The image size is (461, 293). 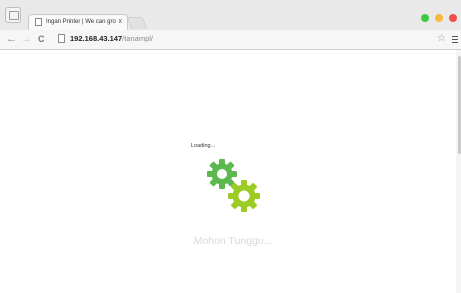 What do you see at coordinates (13, 15) in the screenshot?
I see `app-menu-icon` at bounding box center [13, 15].